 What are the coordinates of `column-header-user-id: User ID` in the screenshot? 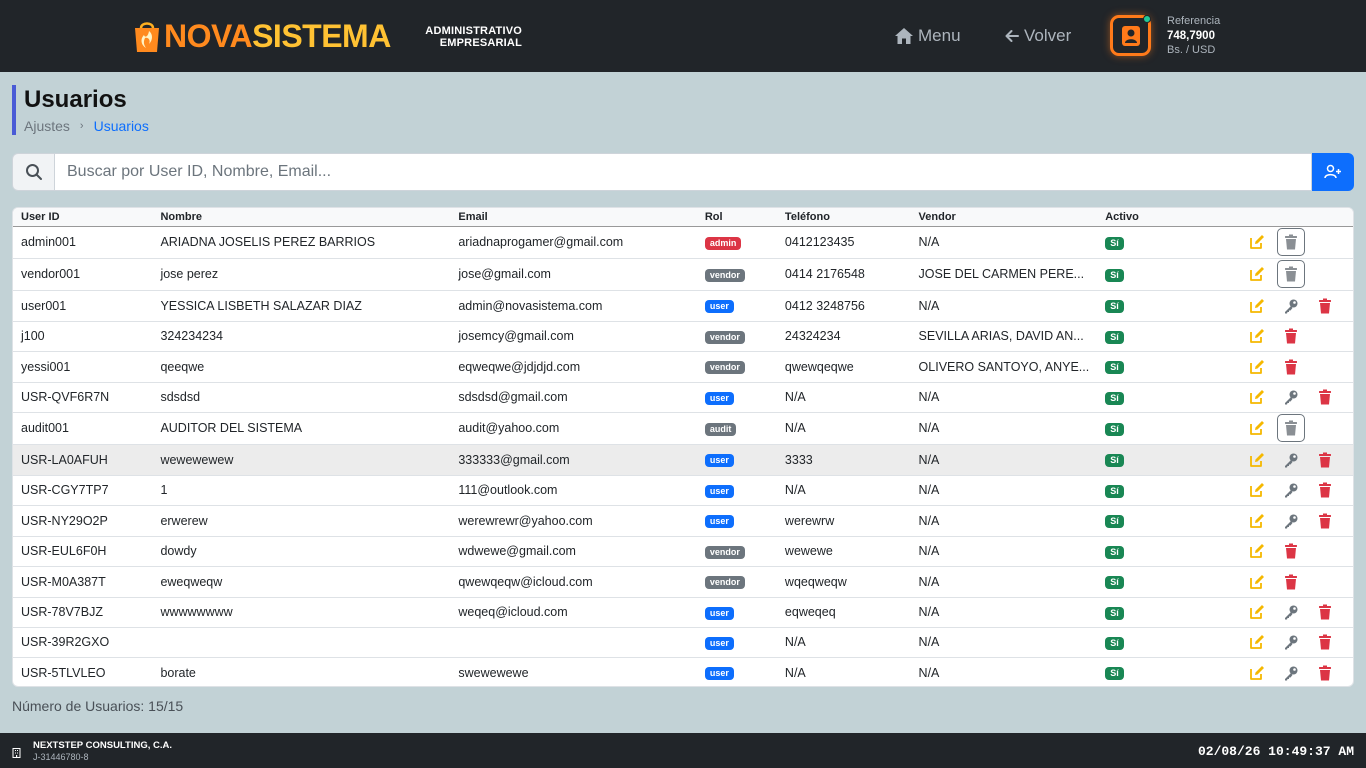 It's located at (83, 217).